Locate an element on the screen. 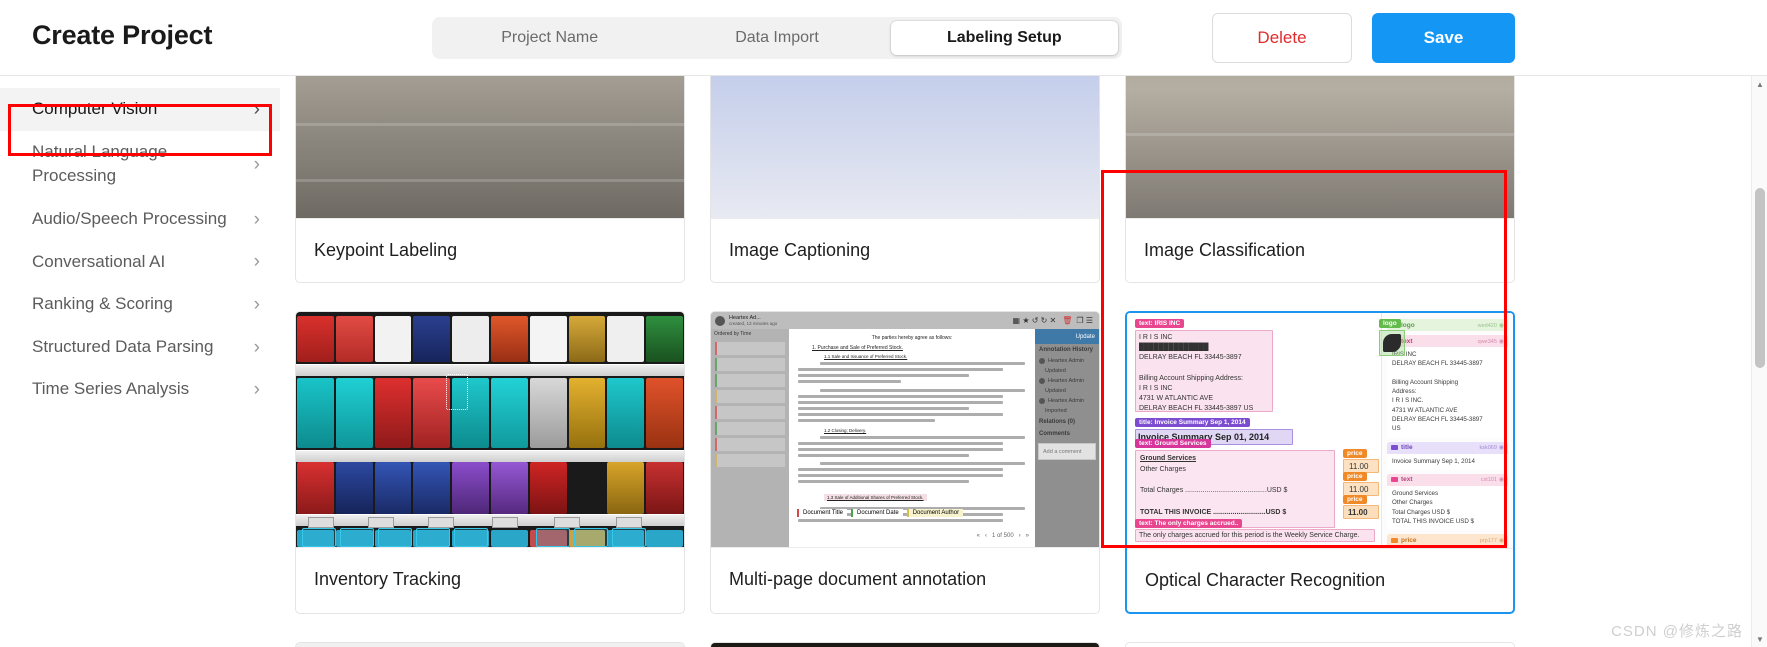  ocr-annotation-item-logo: logo wed420 ◉ is located at coordinates (1447, 325).